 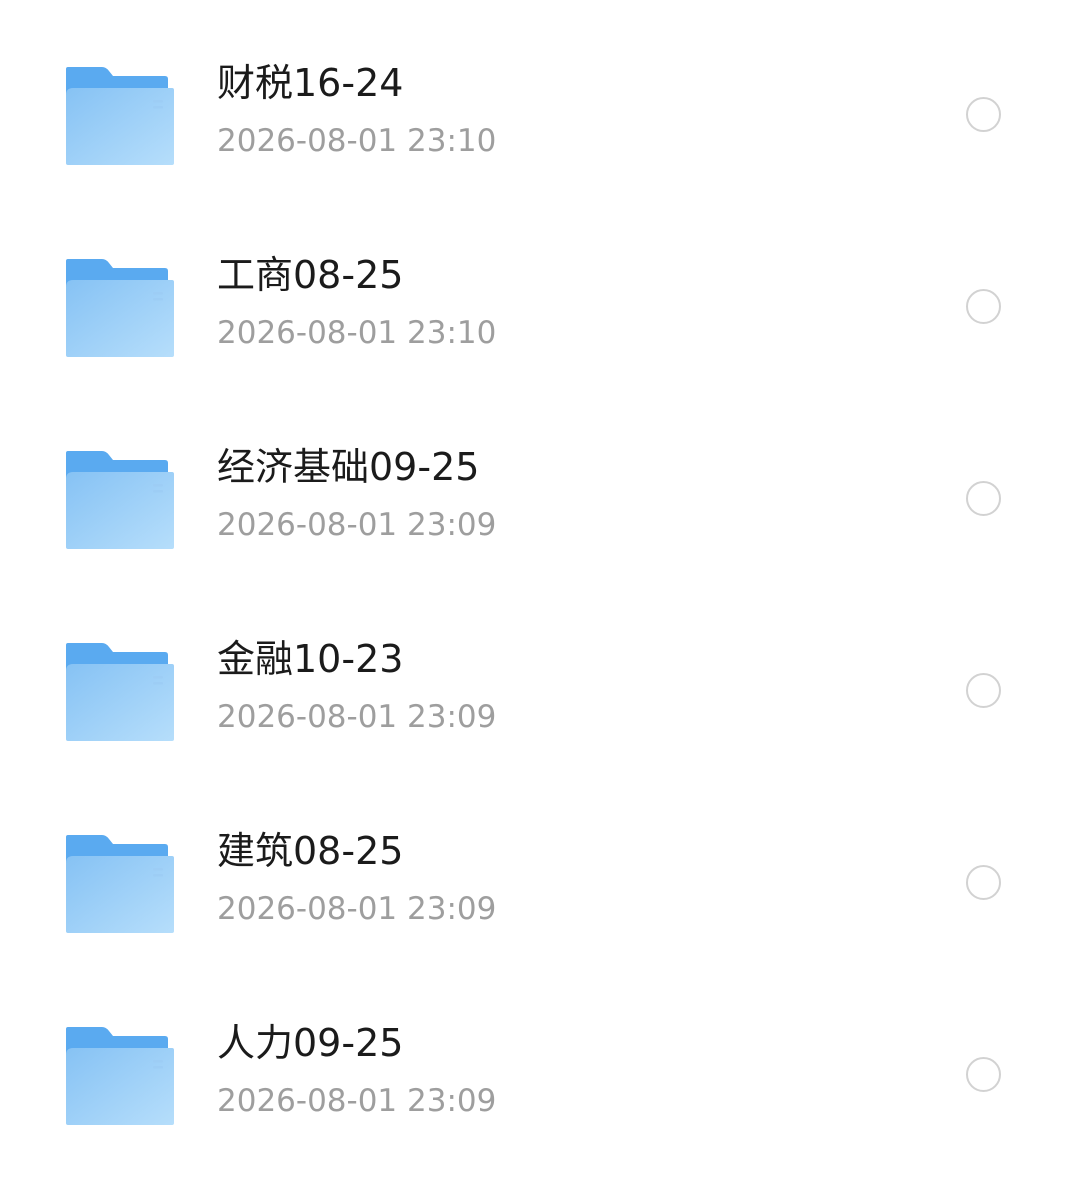 I want to click on folder-name: 财税16-24, so click(x=310, y=83).